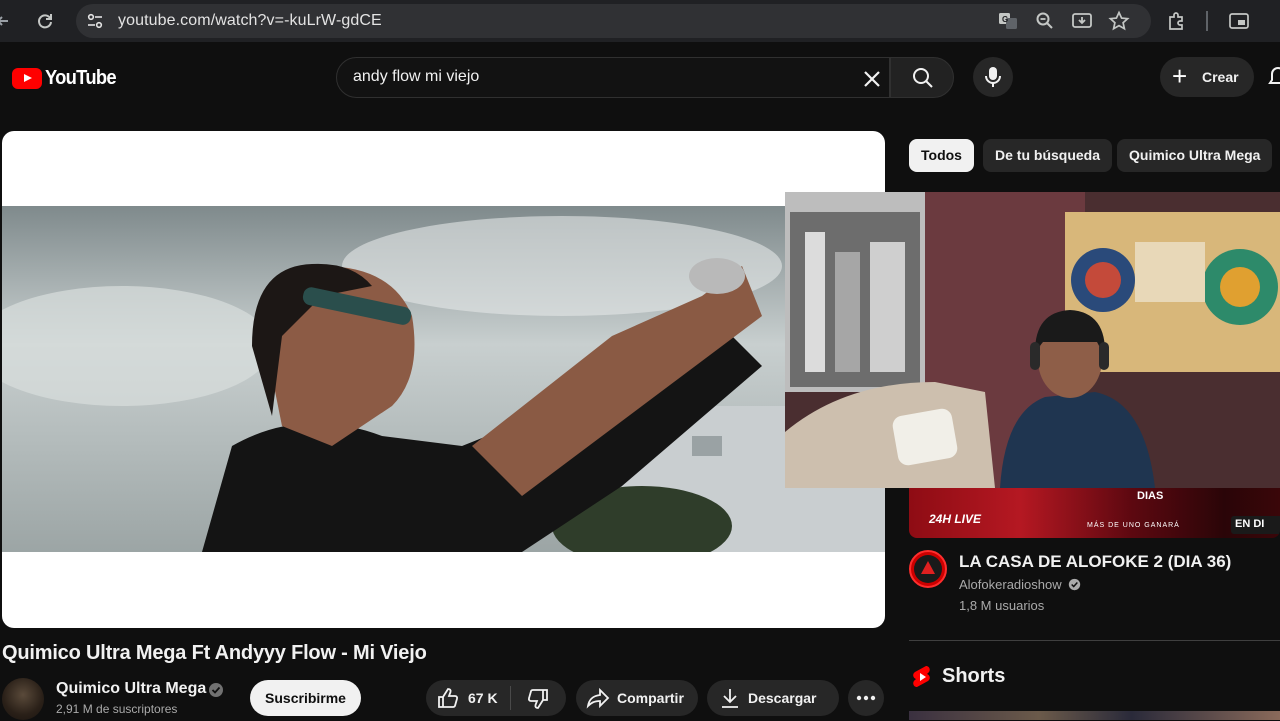 This screenshot has height=721, width=1280. I want to click on youtube-logo: YouTube, so click(67, 78).